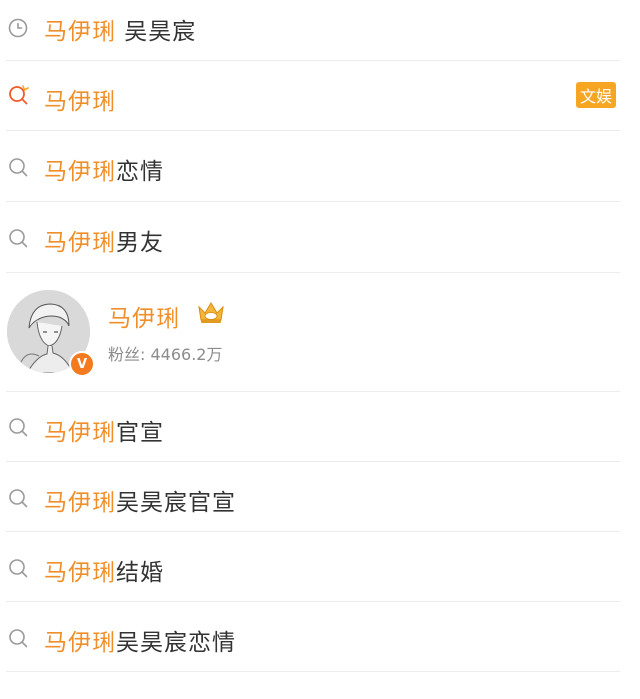  What do you see at coordinates (140, 172) in the screenshot?
I see `suggestion-rest: 恋情` at bounding box center [140, 172].